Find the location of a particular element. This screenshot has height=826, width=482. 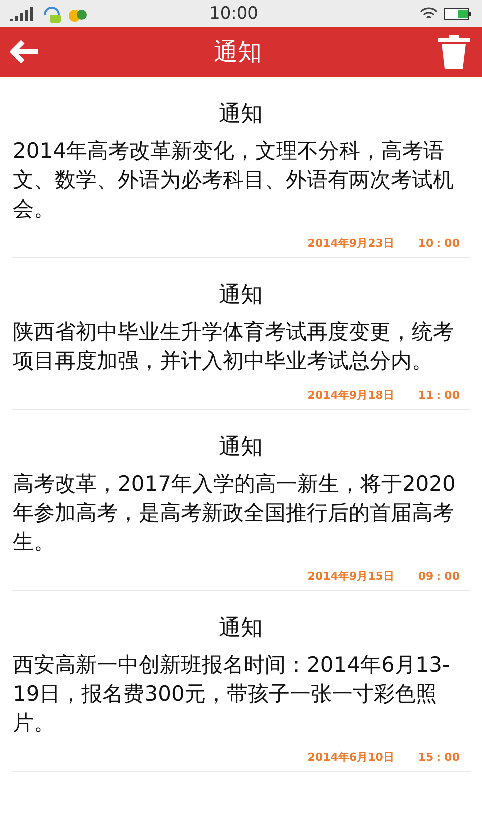

notice-body: 西安高新一中创新班报名时间：2014年6月13-19日，报名费300元，带孩子一张一寸彩色照片。 is located at coordinates (232, 694).